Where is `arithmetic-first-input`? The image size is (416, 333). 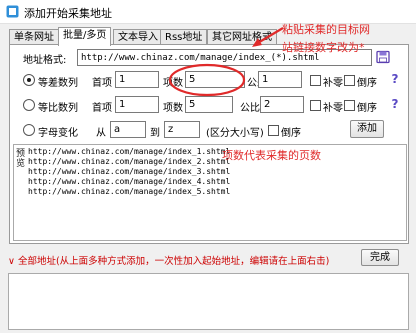 arithmetic-first-input is located at coordinates (137, 79).